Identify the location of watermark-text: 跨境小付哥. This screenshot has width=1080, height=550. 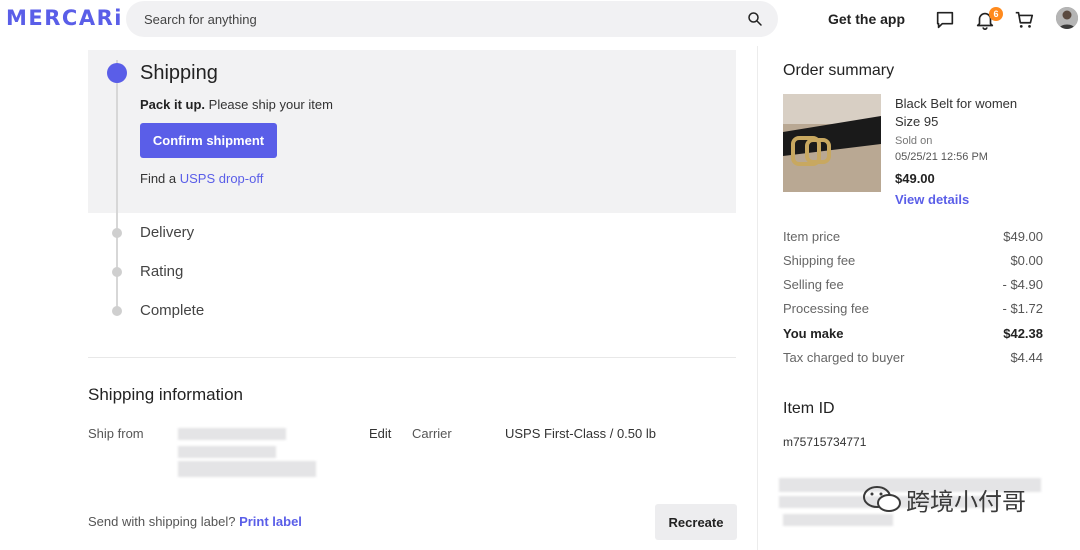
(966, 502).